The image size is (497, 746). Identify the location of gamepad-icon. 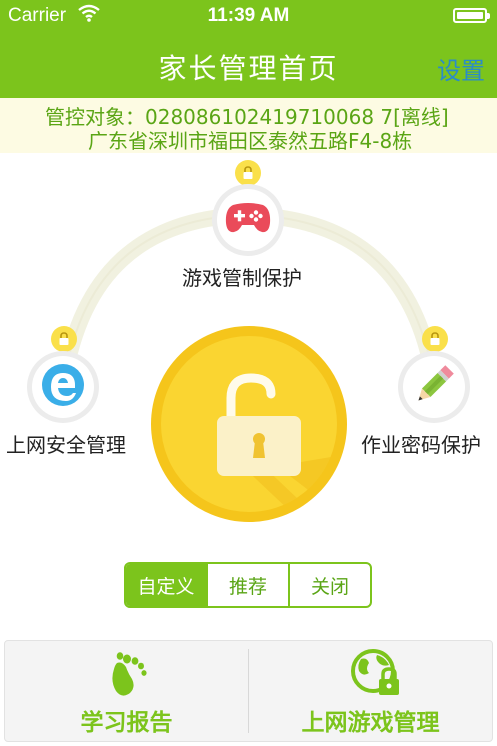
(248, 220).